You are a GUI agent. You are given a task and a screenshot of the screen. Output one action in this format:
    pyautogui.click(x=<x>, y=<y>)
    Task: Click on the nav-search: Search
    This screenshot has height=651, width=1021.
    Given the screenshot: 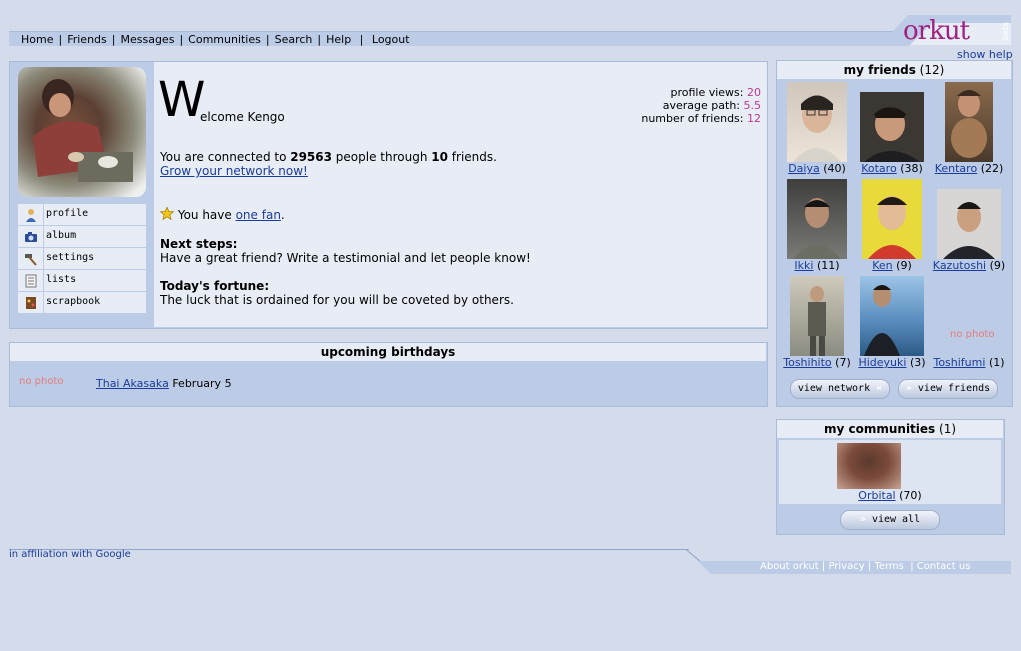 What is the action you would take?
    pyautogui.click(x=294, y=39)
    